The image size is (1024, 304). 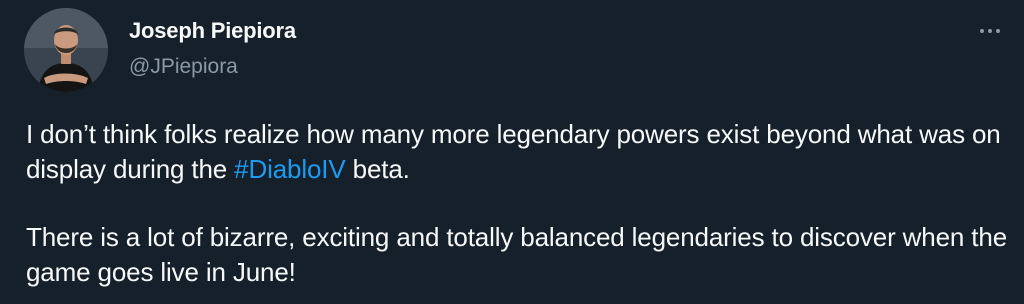 What do you see at coordinates (377, 168) in the screenshot?
I see `tweet-text-segment: beta.` at bounding box center [377, 168].